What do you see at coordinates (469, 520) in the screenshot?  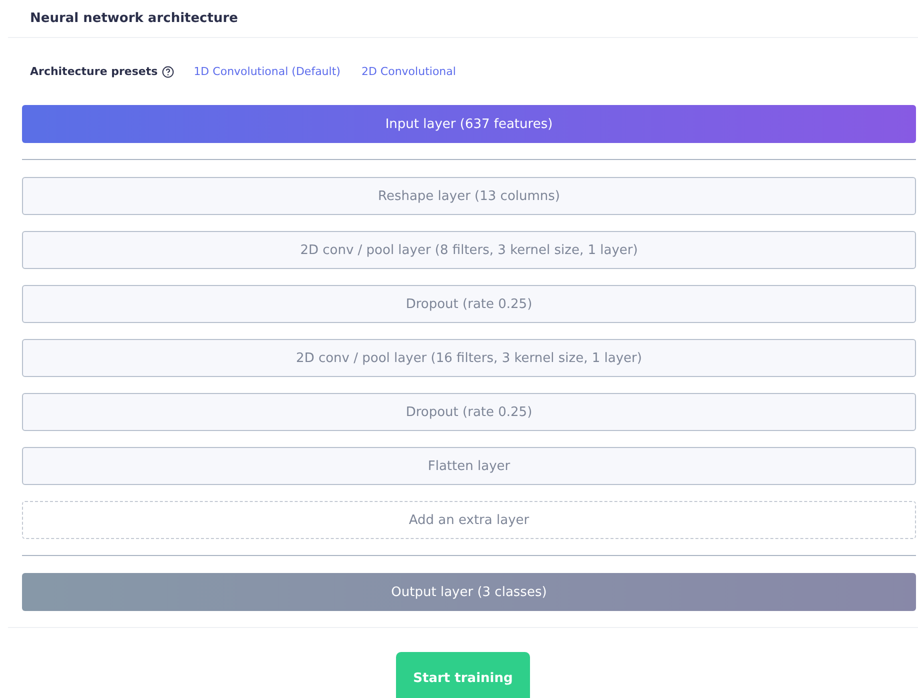 I see `add-layer-button: Add an extra layer` at bounding box center [469, 520].